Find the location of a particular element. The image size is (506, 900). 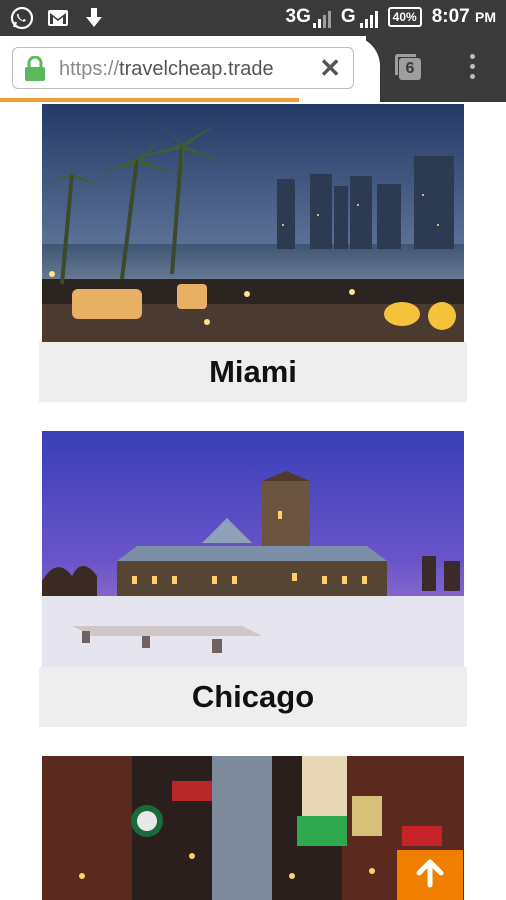

network-g-indicator: G is located at coordinates (359, 17).